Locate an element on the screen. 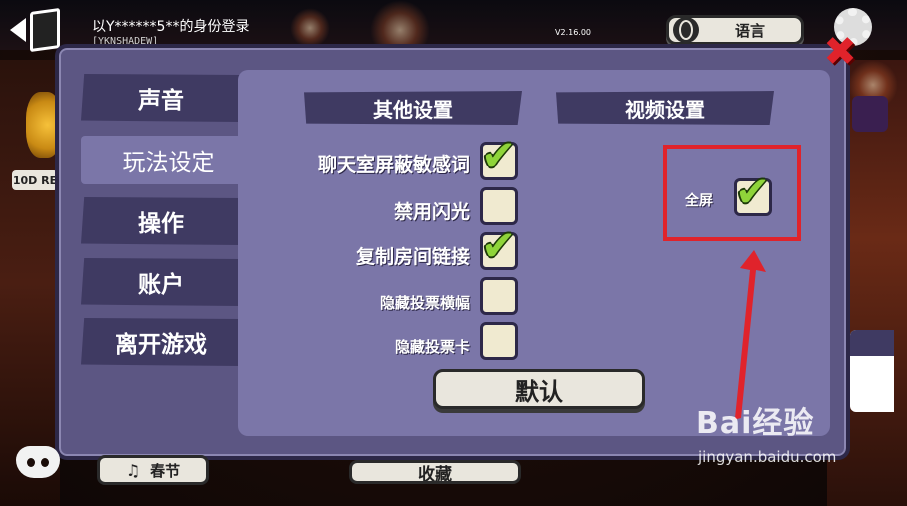 The height and width of the screenshot is (506, 907). disable-flash-checkbox is located at coordinates (499, 206).